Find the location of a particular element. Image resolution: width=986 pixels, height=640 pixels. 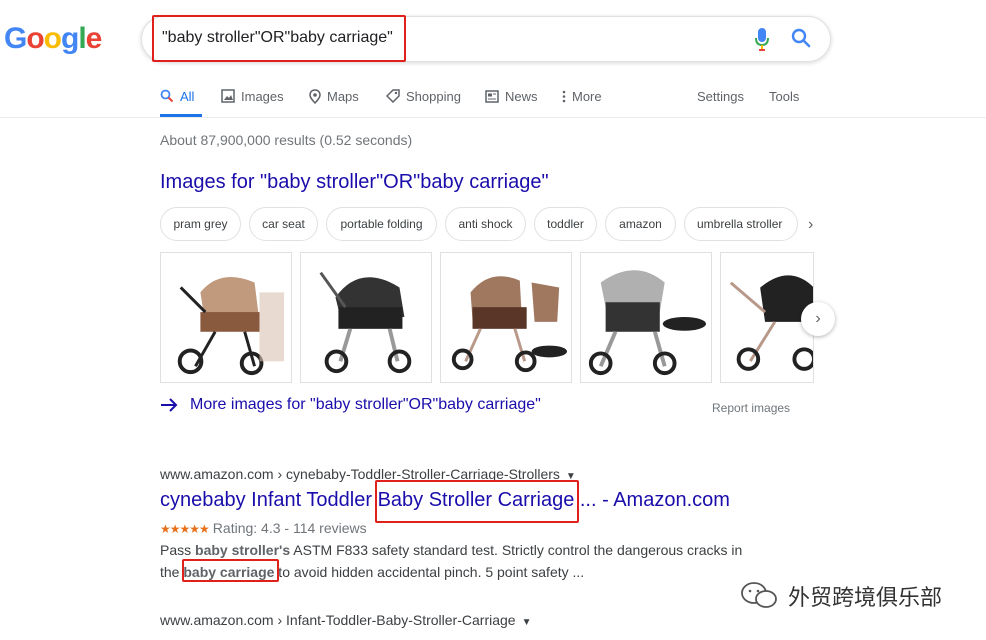

chip-umbrella-stroller: umbrella stroller is located at coordinates (741, 224).